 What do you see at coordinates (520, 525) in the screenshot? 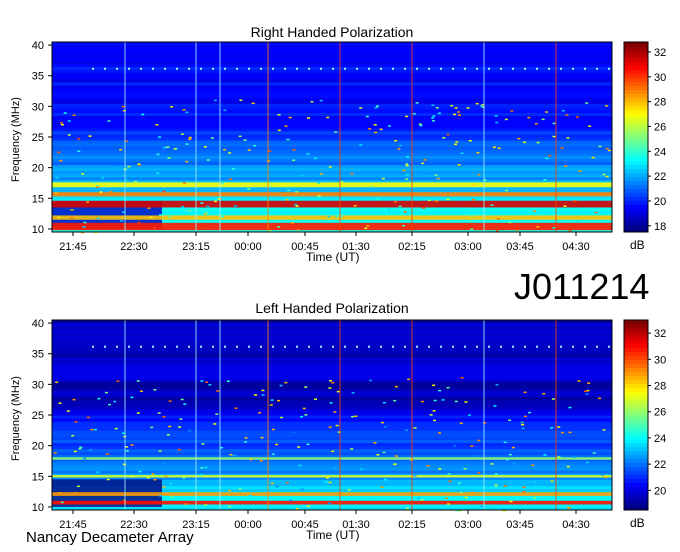
I see `bottom-x-tick-label: 03:45` at bounding box center [520, 525].